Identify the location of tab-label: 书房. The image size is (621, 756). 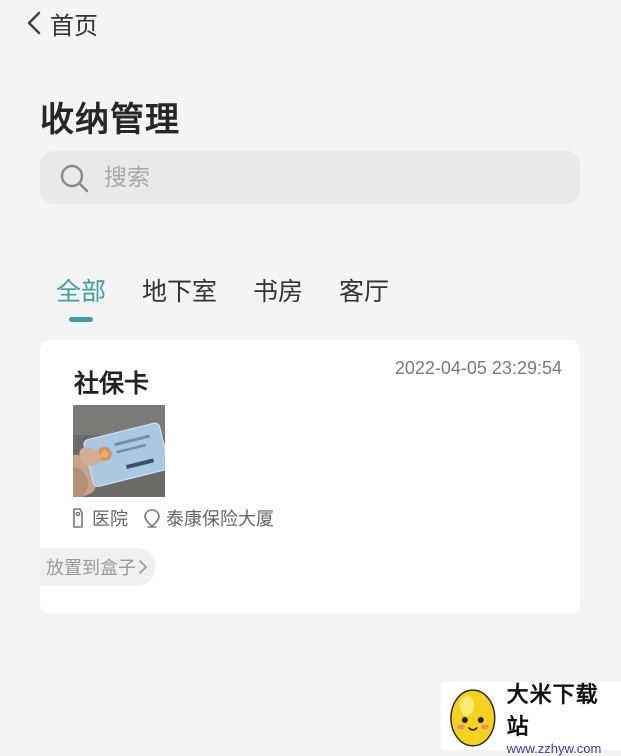
(278, 291).